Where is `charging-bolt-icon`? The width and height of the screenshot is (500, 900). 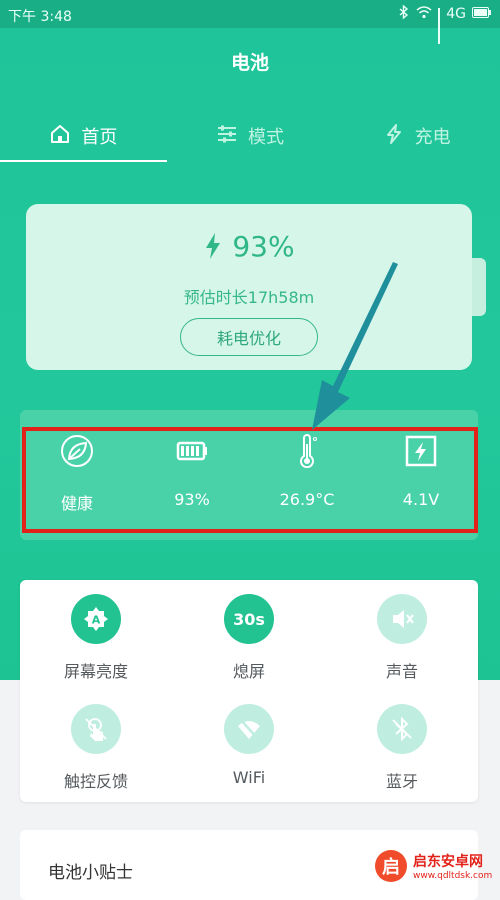 charging-bolt-icon is located at coordinates (213, 246).